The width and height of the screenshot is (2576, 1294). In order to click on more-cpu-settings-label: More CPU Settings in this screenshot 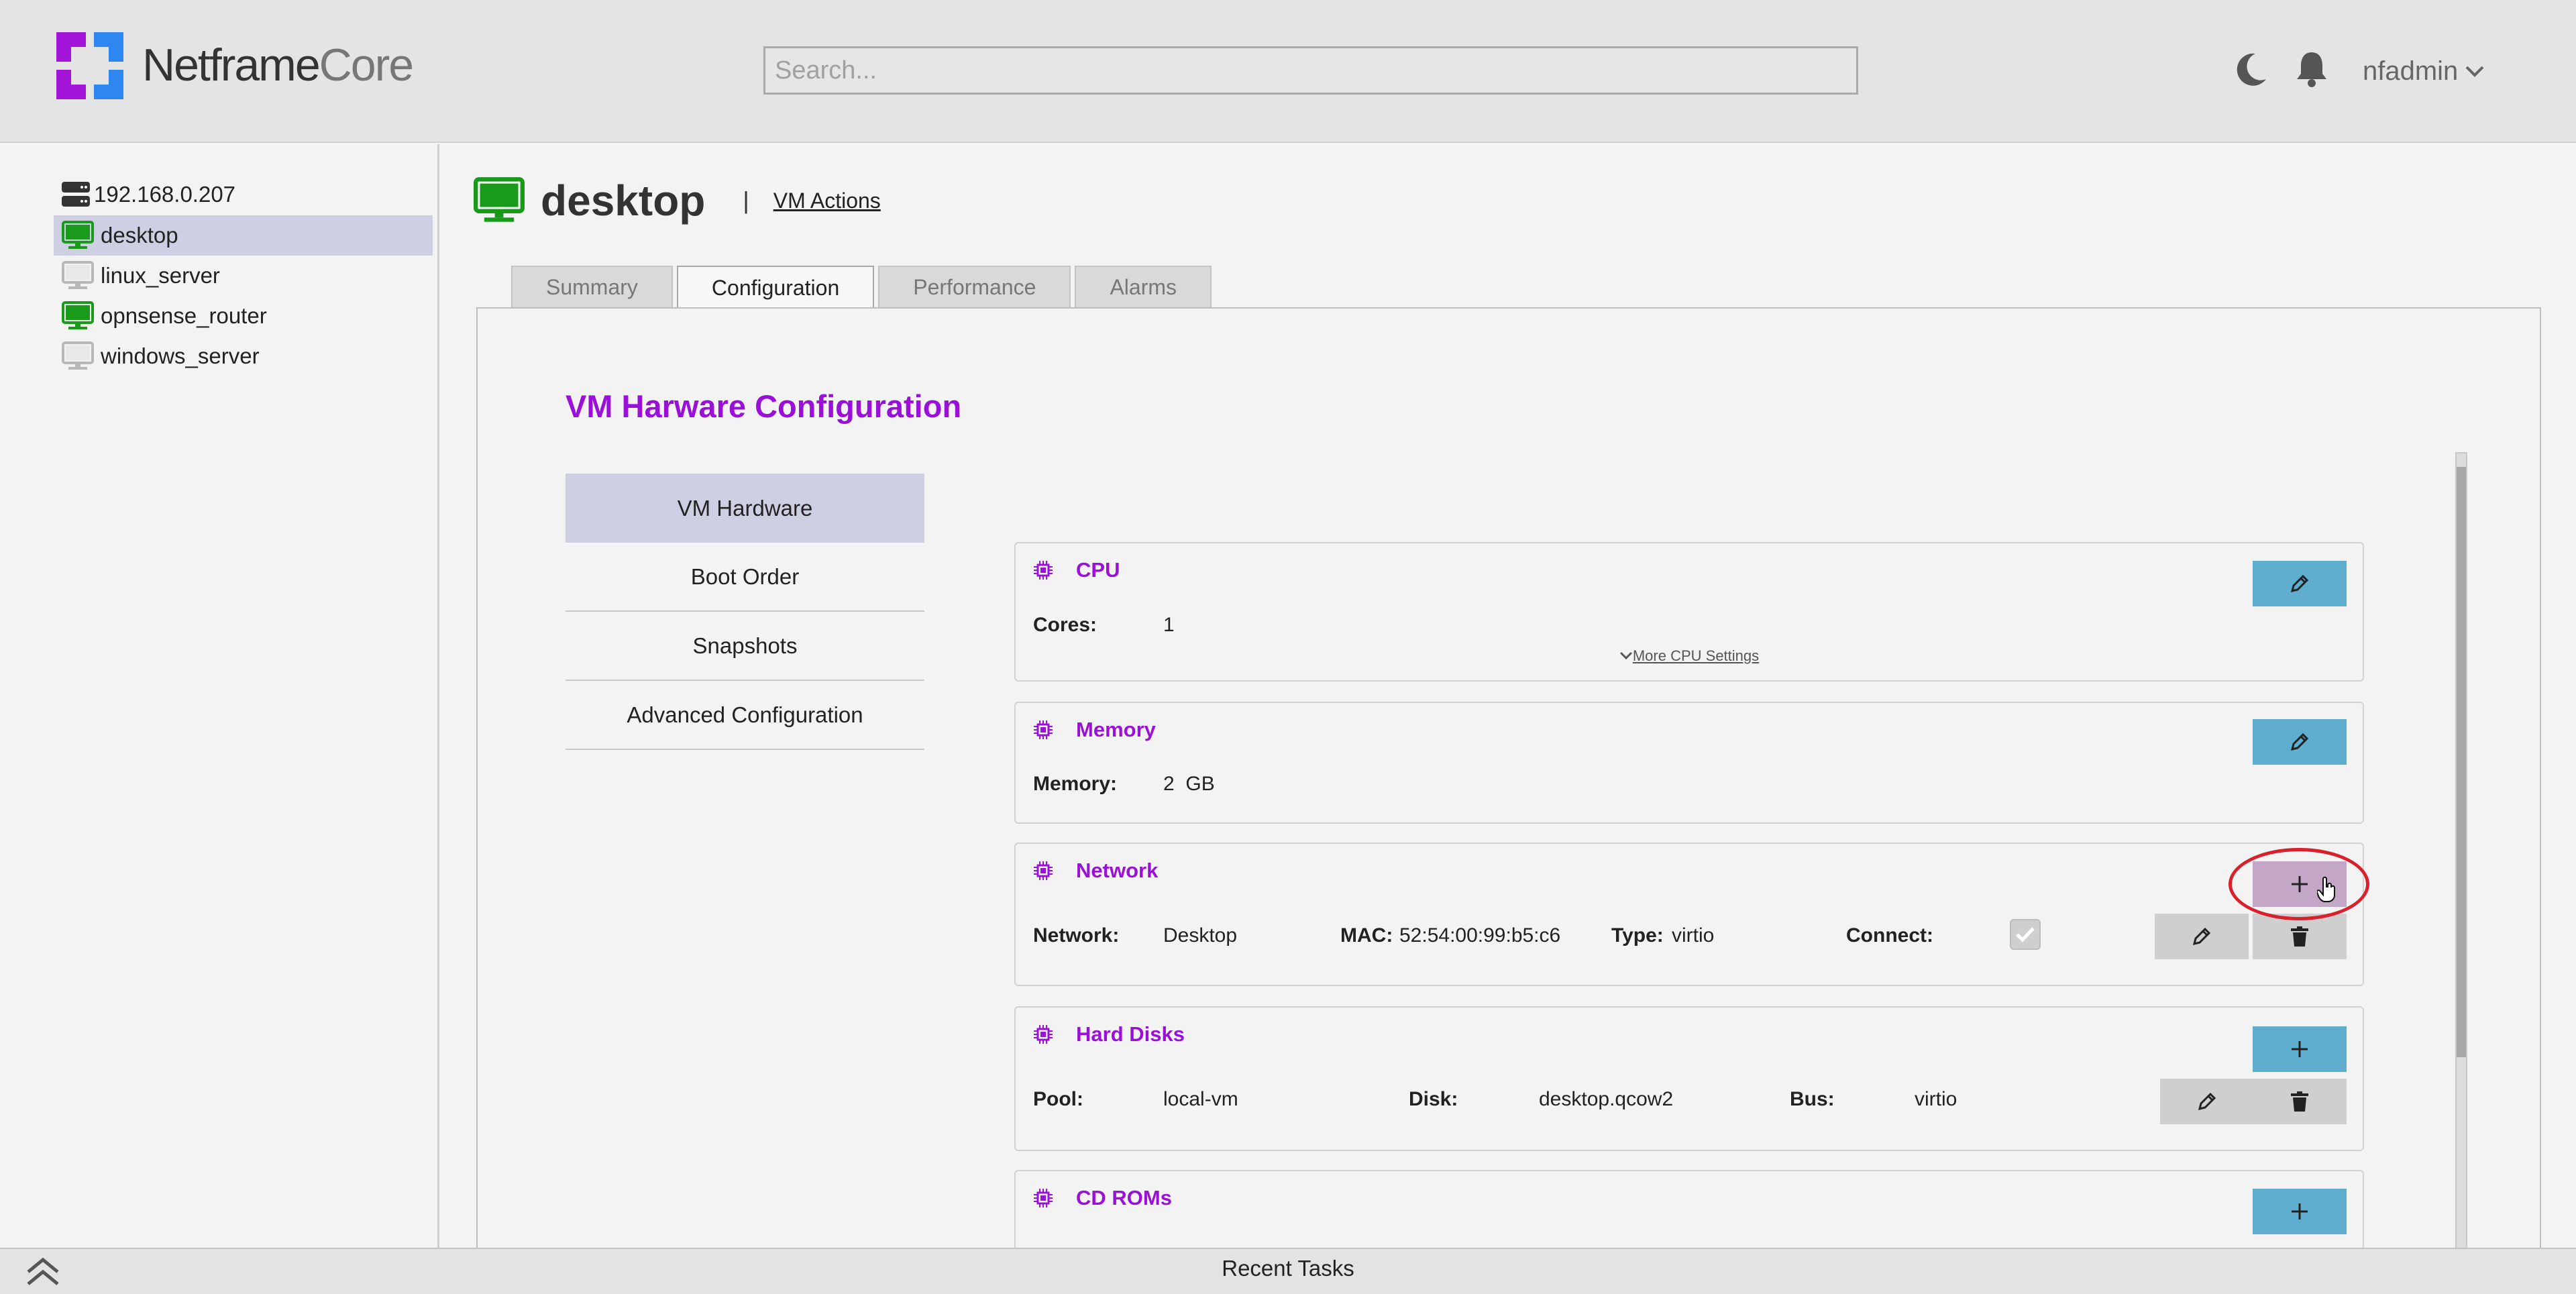, I will do `click(1696, 655)`.